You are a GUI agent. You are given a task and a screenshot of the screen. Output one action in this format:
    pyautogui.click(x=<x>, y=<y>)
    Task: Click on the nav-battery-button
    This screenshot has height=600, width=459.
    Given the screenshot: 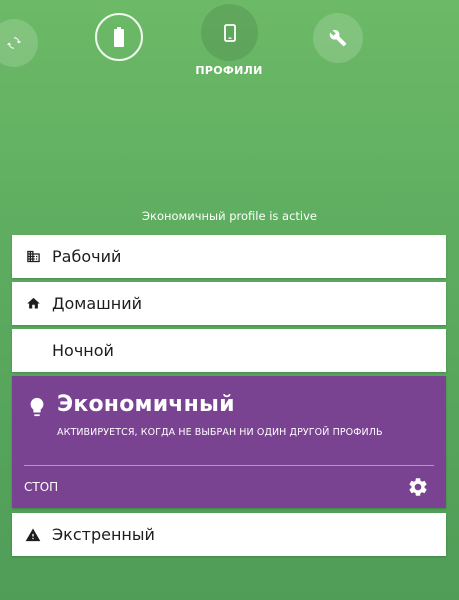 What is the action you would take?
    pyautogui.click(x=119, y=37)
    